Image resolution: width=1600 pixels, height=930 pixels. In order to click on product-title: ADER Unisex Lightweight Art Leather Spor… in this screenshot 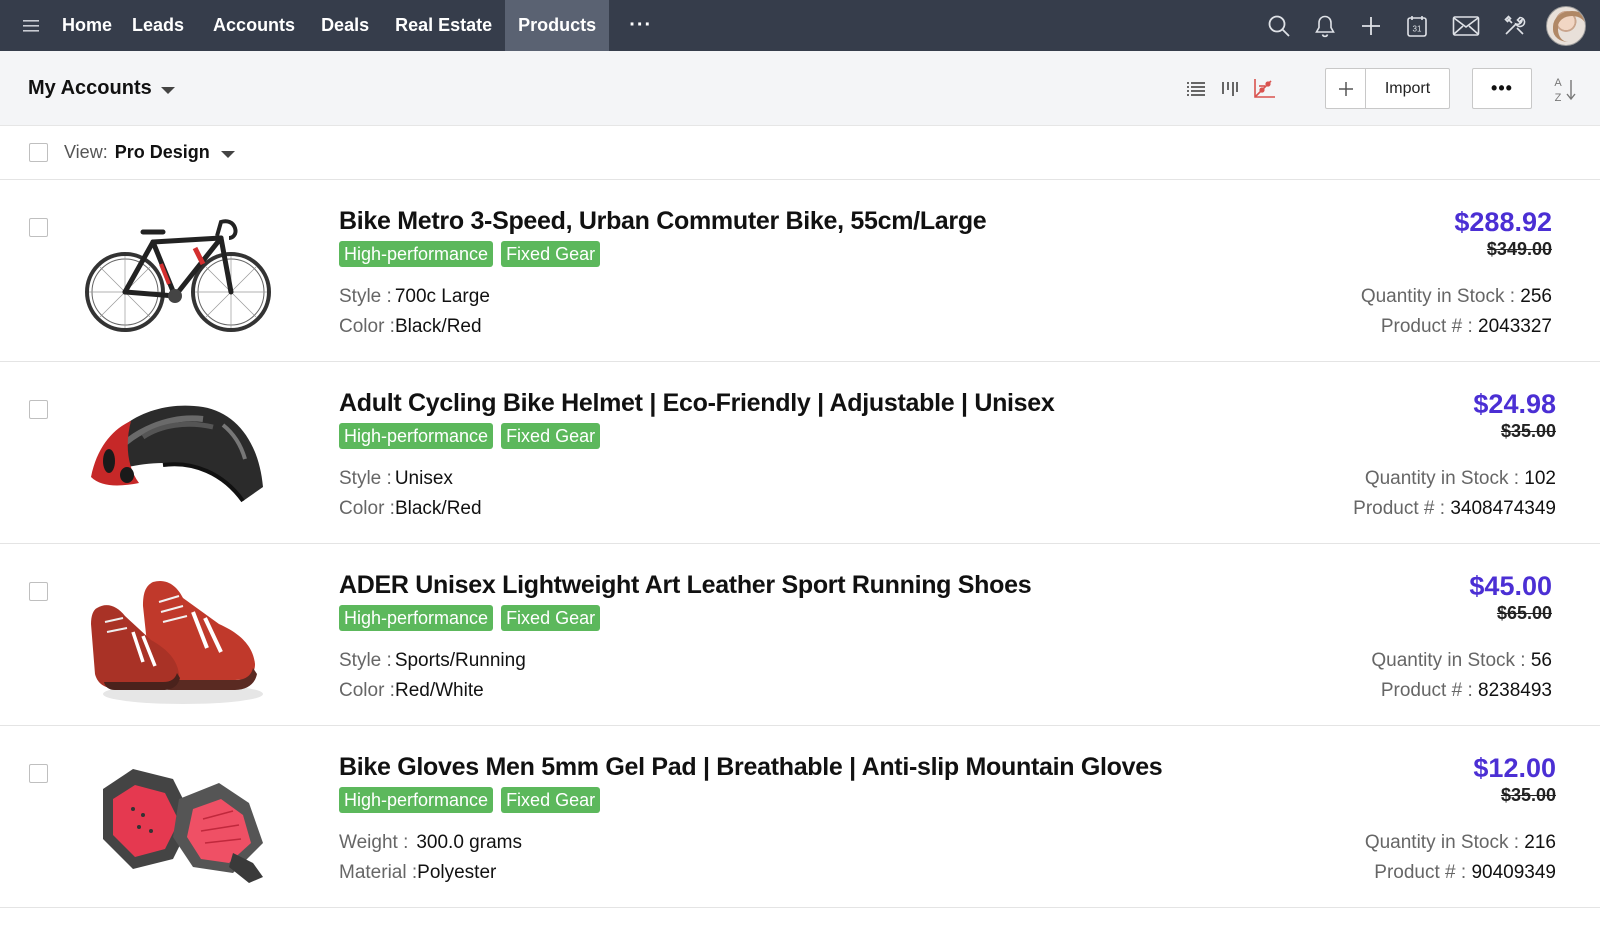, I will do `click(685, 585)`.